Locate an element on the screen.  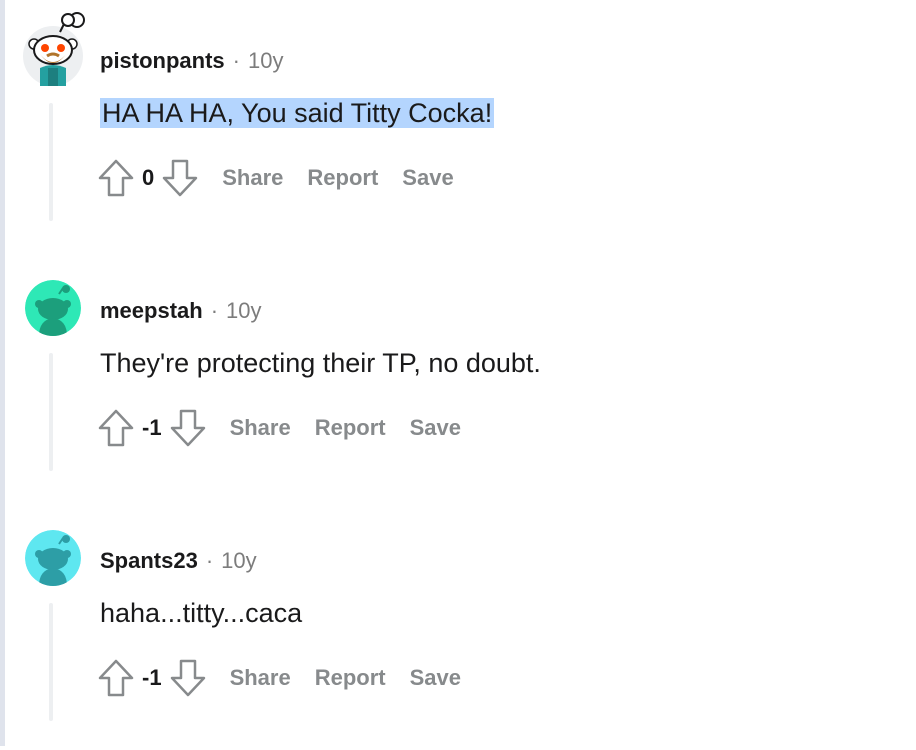
comment-body-text: They're protecting their TP, no doubt. is located at coordinates (320, 363).